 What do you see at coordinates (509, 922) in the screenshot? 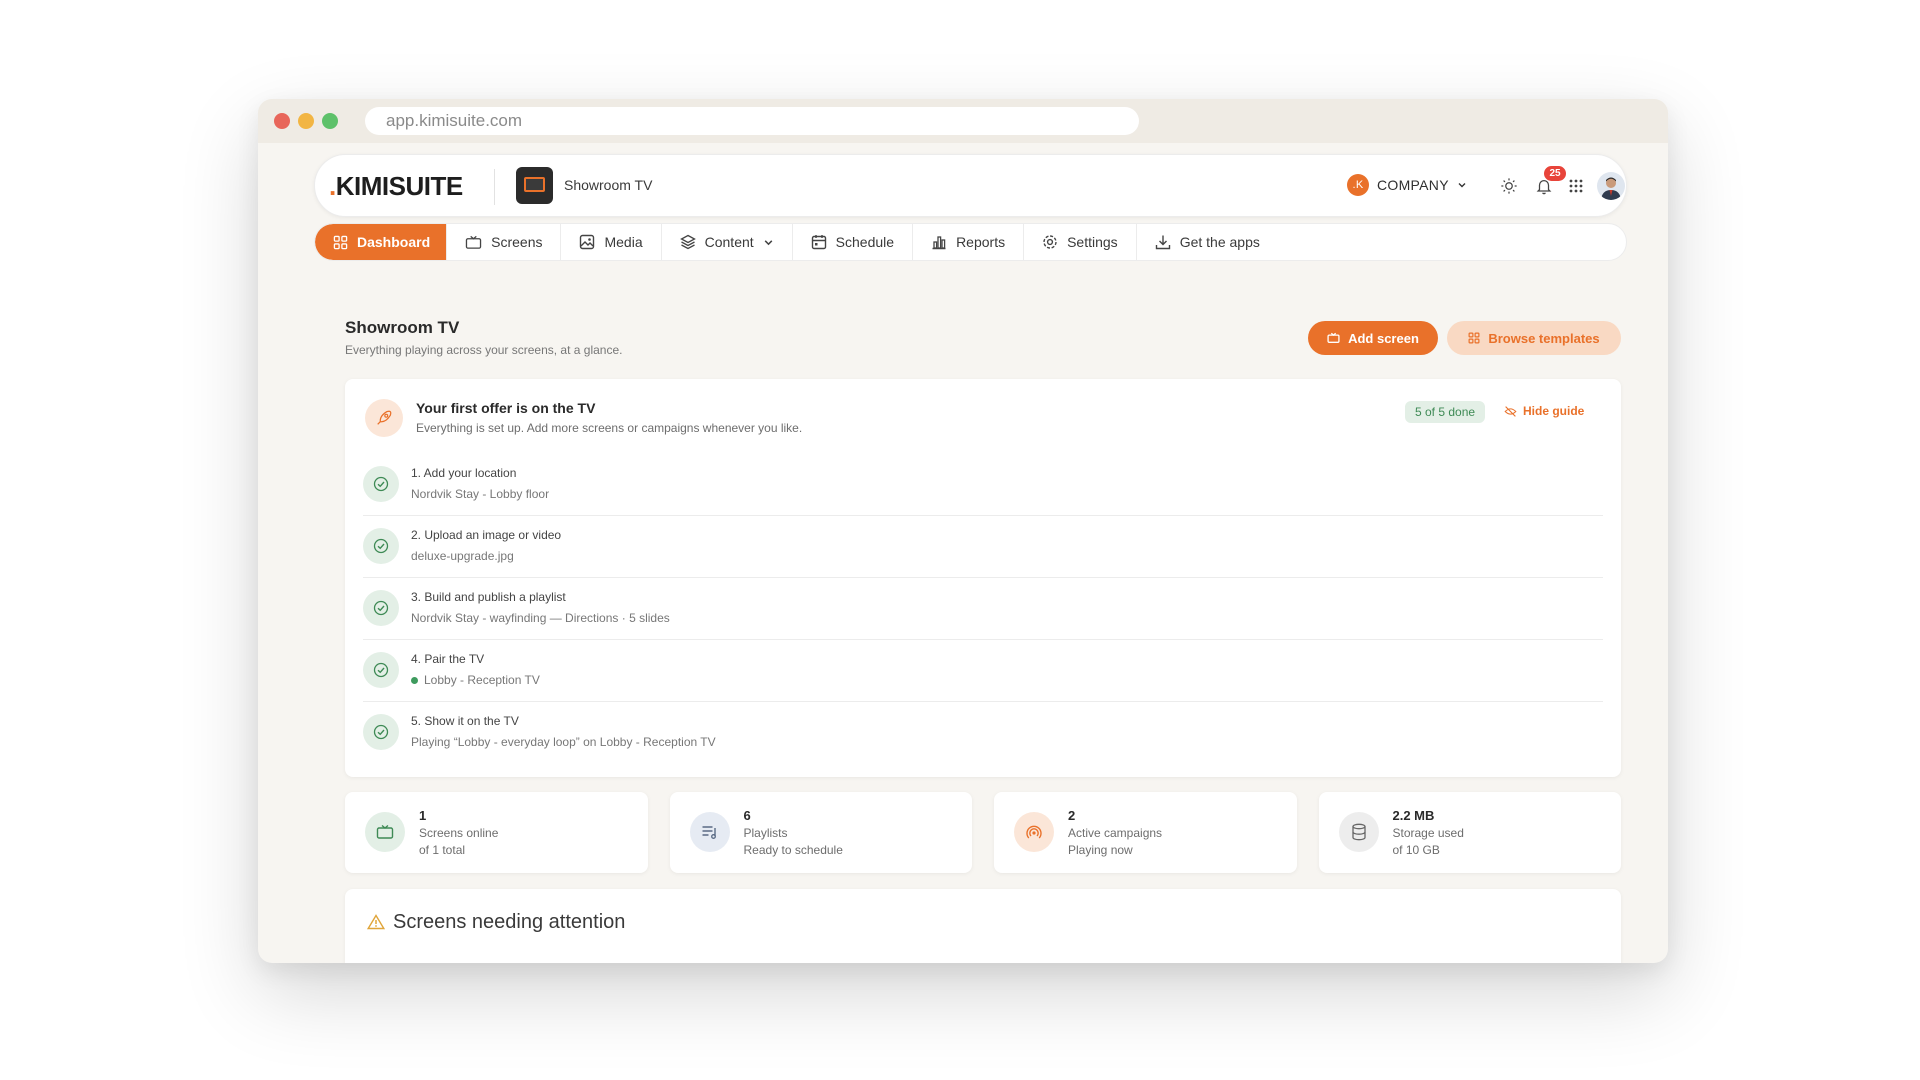
I see `section-title: Screens needing attention` at bounding box center [509, 922].